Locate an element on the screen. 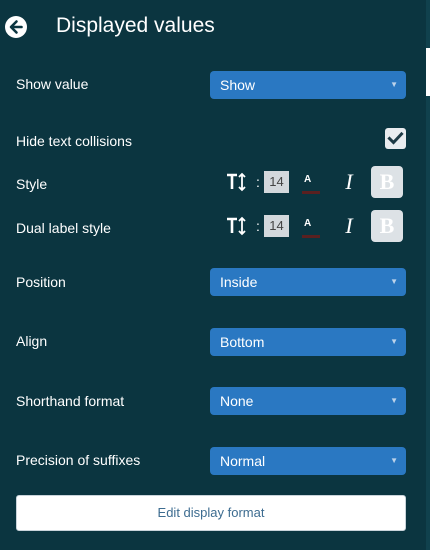 This screenshot has height=550, width=430. dual-style-controls: : 14 A I B is located at coordinates (316, 227).